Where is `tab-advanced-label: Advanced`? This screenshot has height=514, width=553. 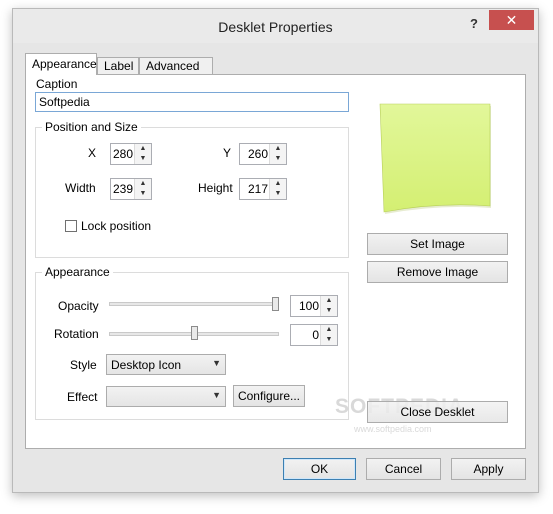
tab-advanced-label: Advanced is located at coordinates (173, 66).